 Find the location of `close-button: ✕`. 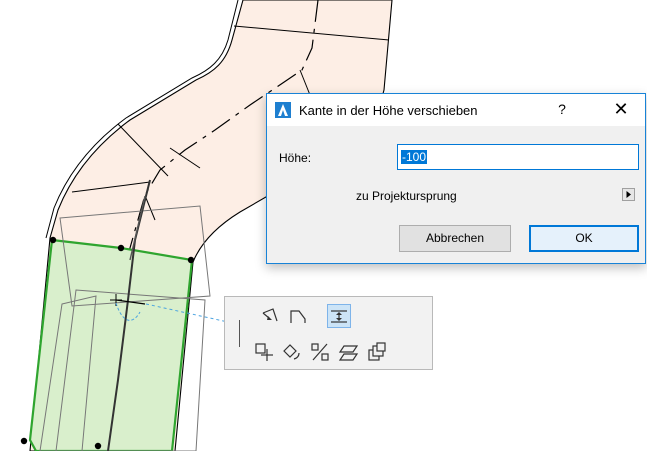

close-button: ✕ is located at coordinates (621, 110).